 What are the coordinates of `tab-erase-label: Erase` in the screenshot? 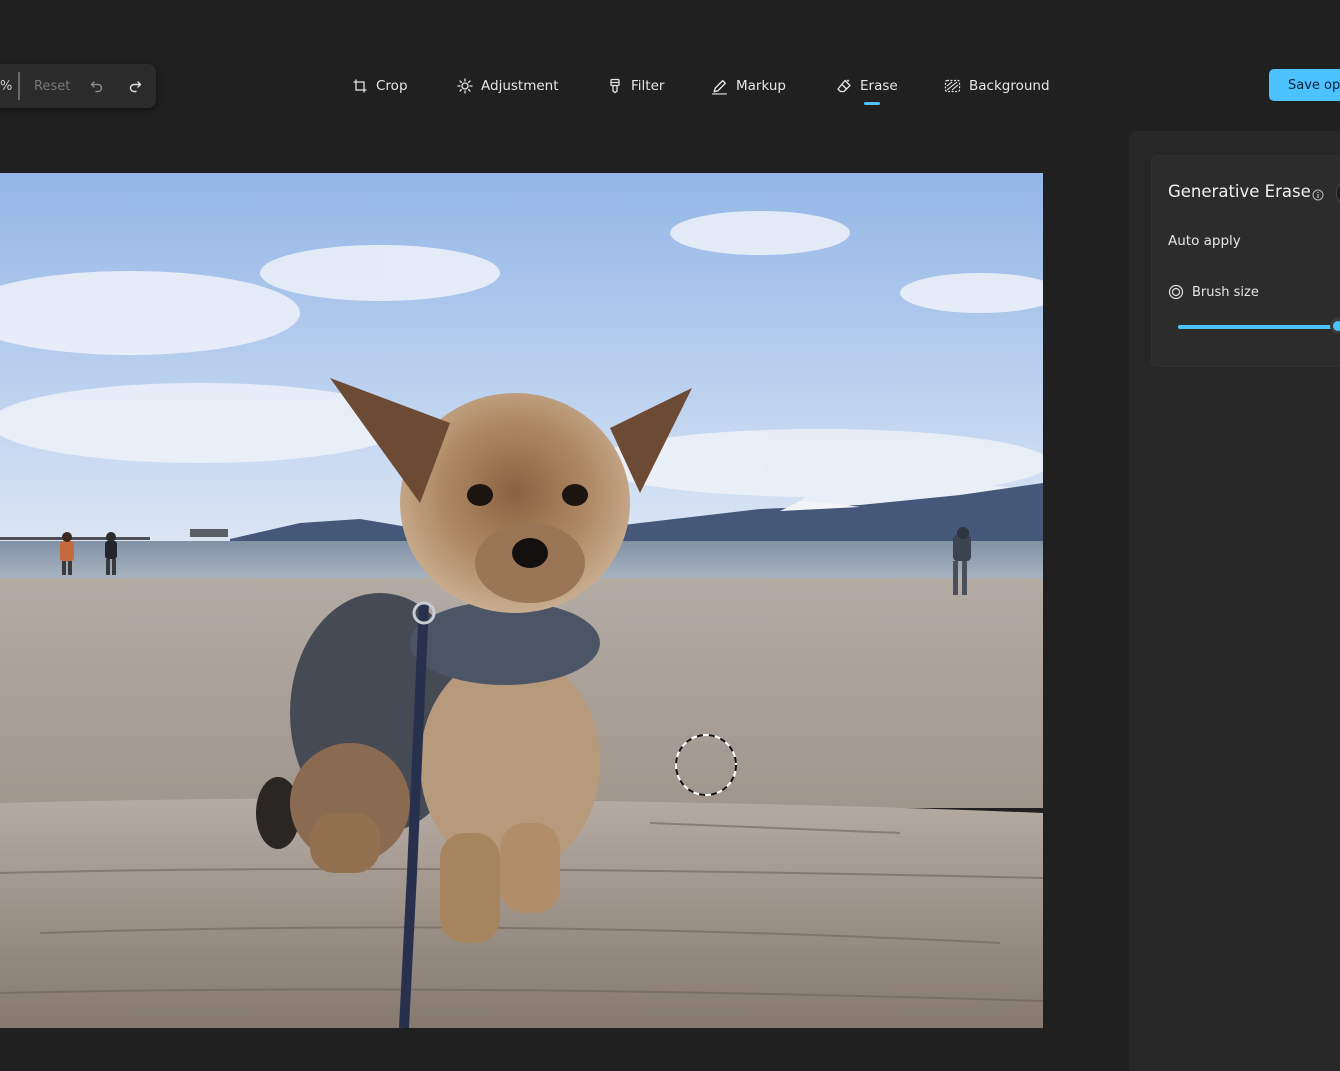 It's located at (879, 86).